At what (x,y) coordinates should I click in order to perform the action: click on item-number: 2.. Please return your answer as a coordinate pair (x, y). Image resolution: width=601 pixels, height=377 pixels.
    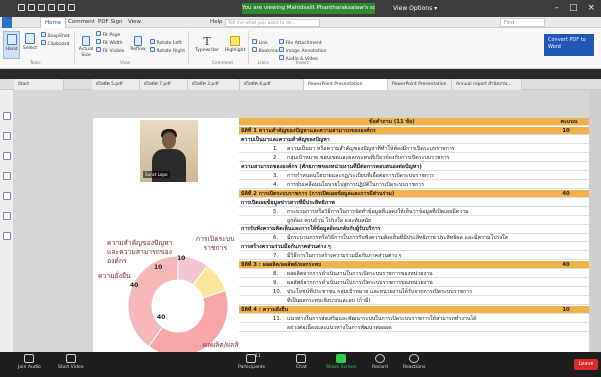
    Looking at the image, I should click on (276, 157).